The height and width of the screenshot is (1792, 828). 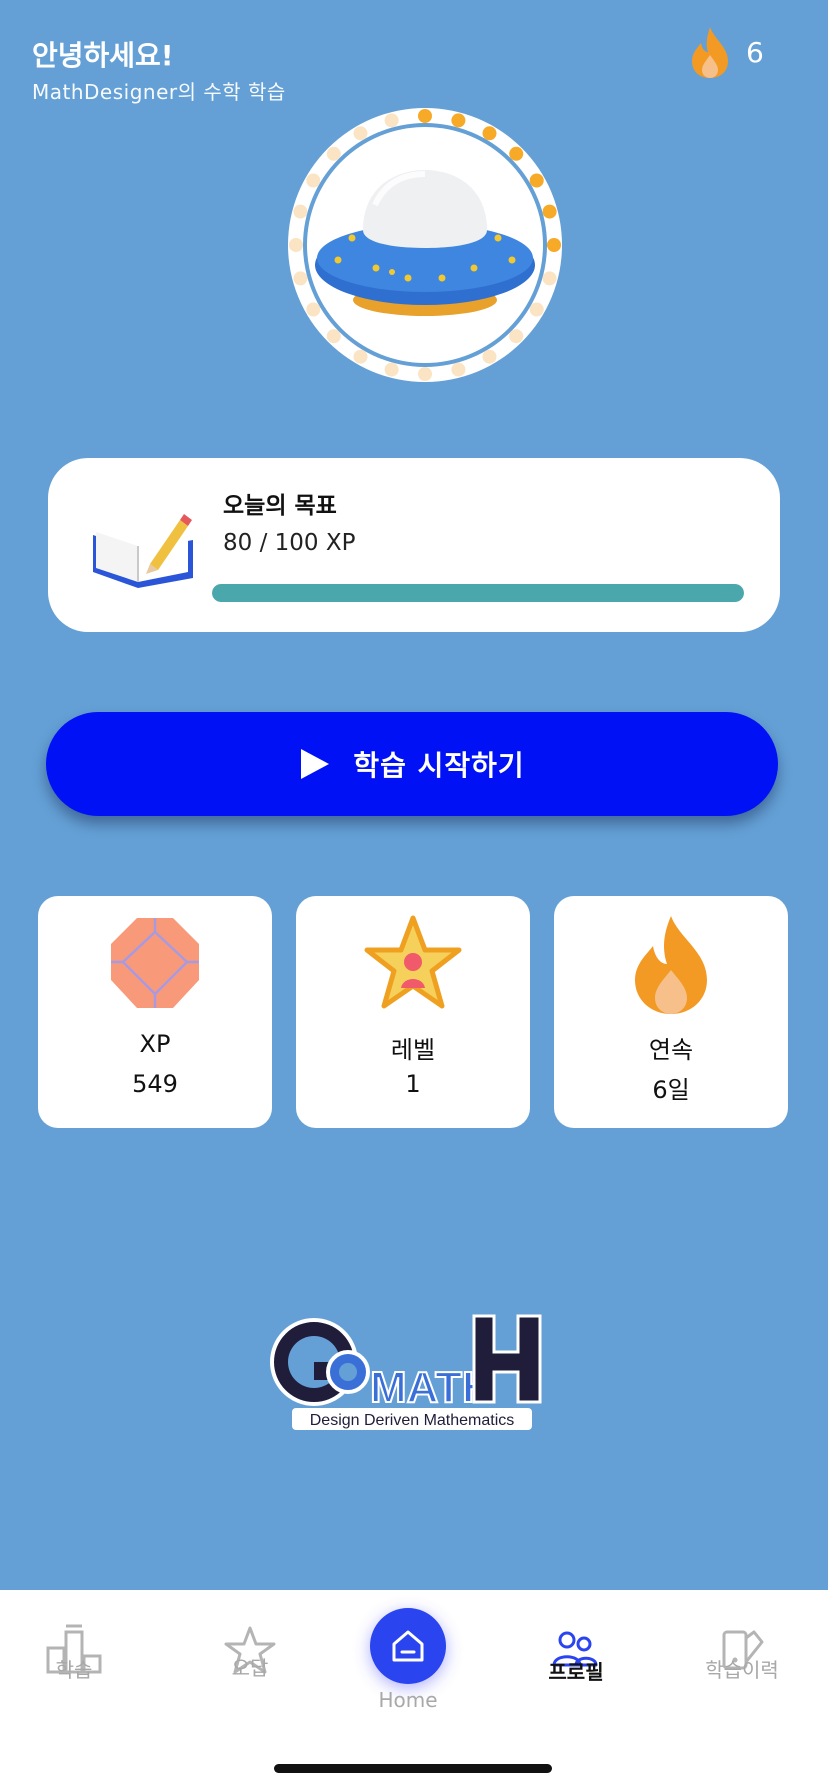 I want to click on goal-progress-bar, so click(x=478, y=593).